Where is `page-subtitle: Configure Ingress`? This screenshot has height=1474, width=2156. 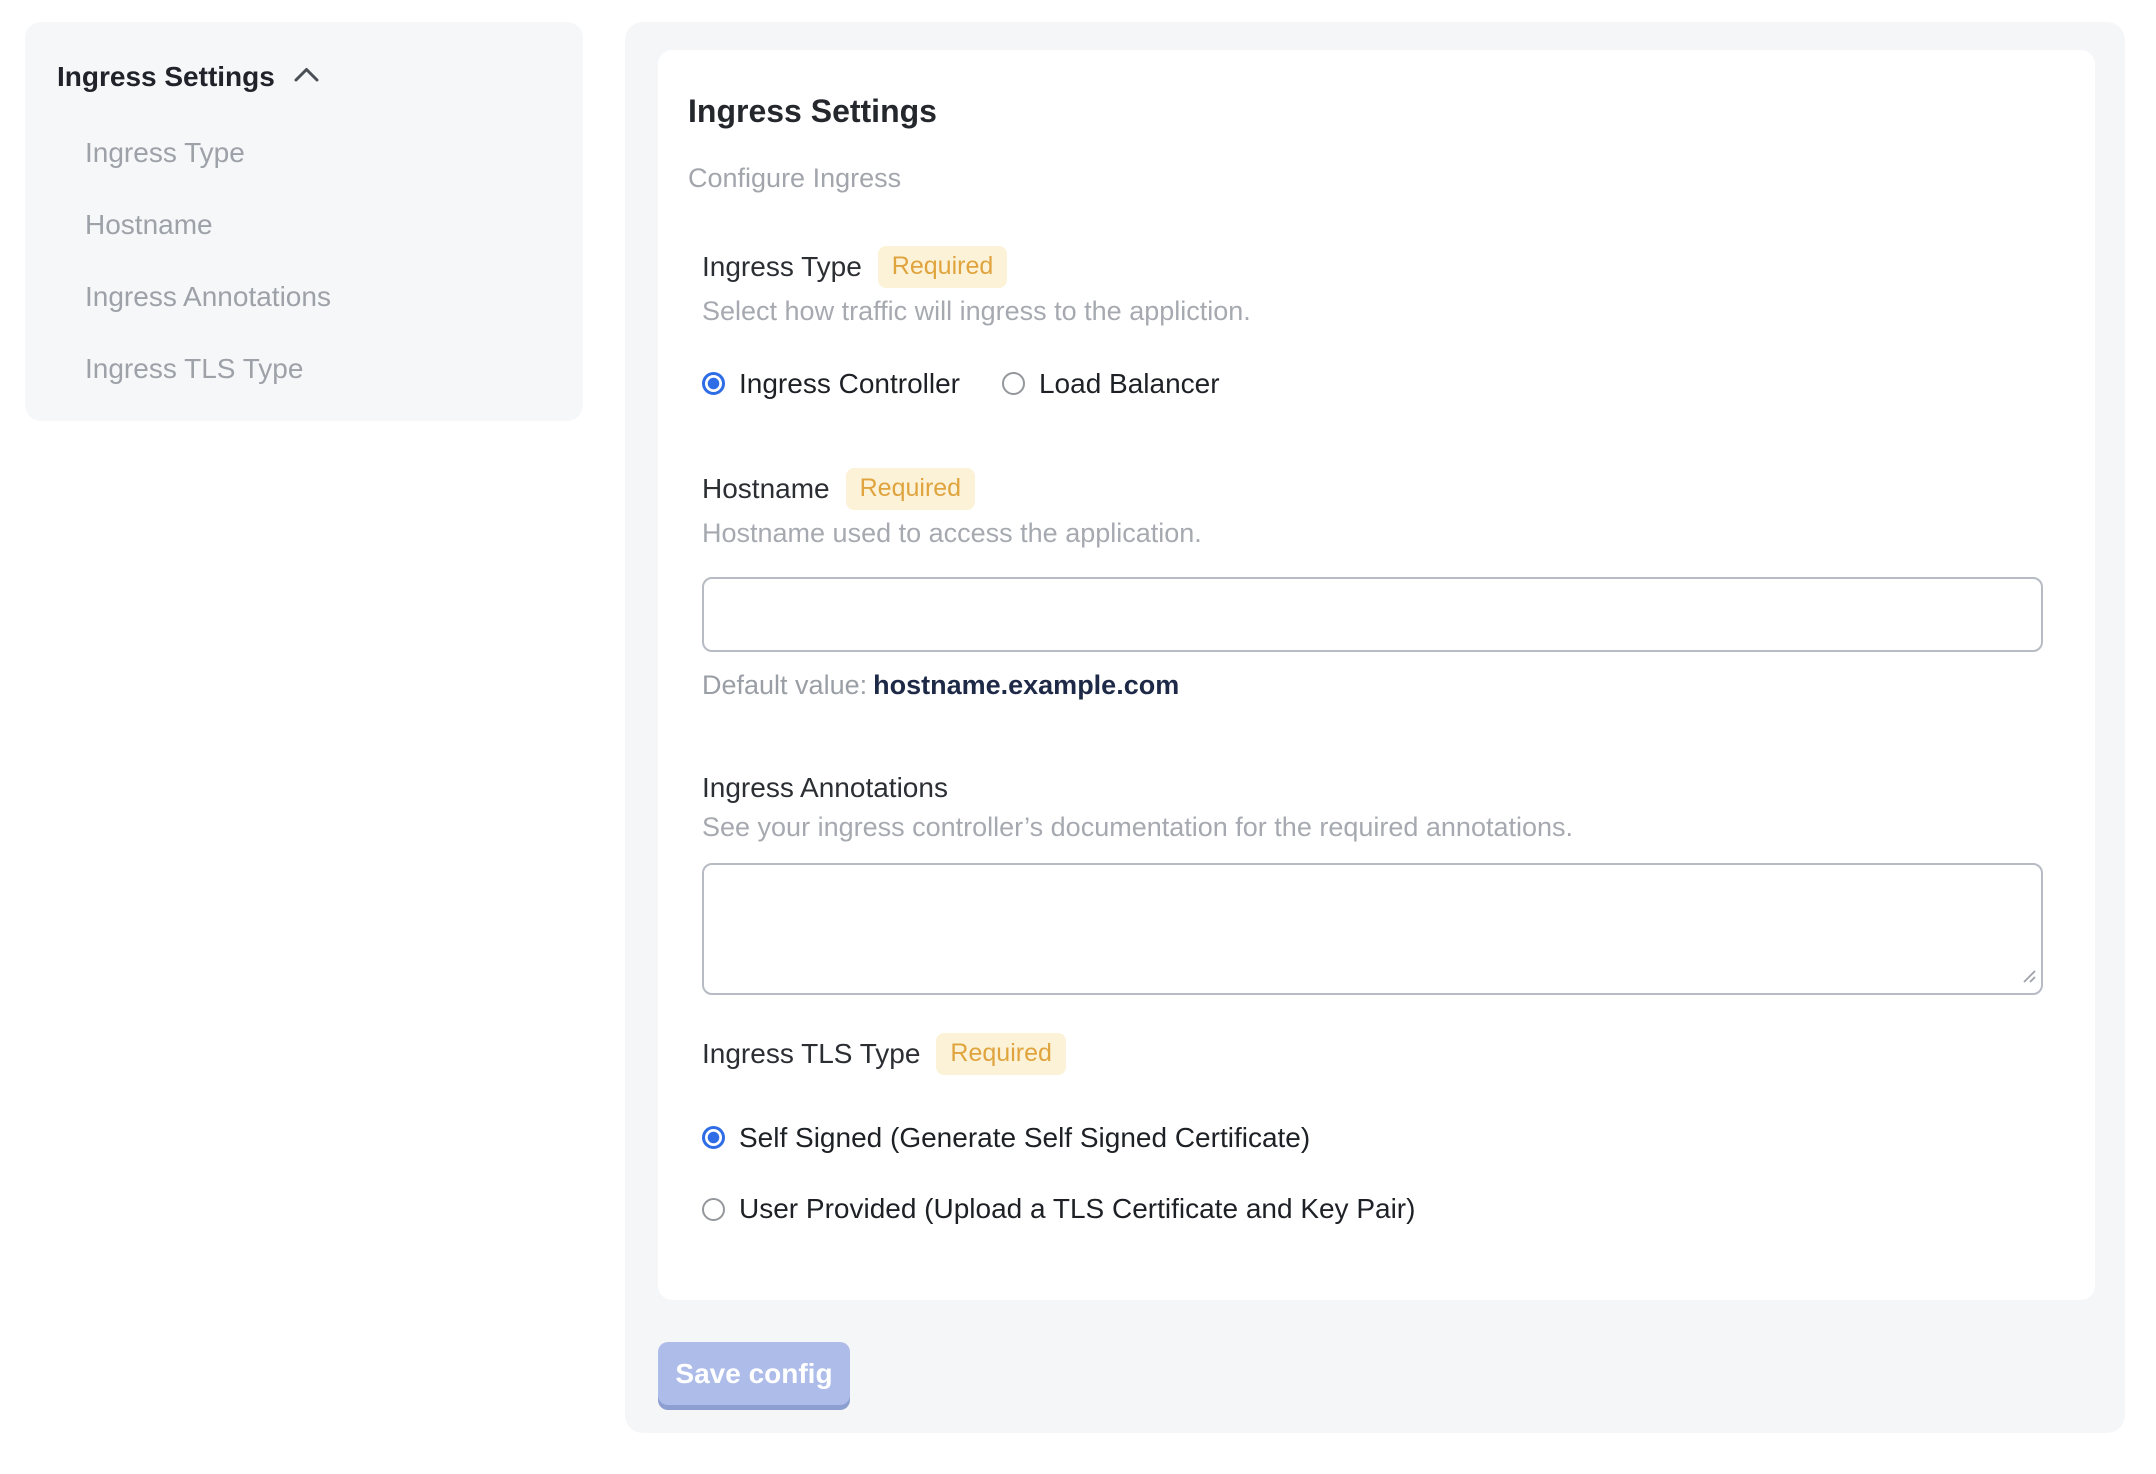
page-subtitle: Configure Ingress is located at coordinates (795, 178).